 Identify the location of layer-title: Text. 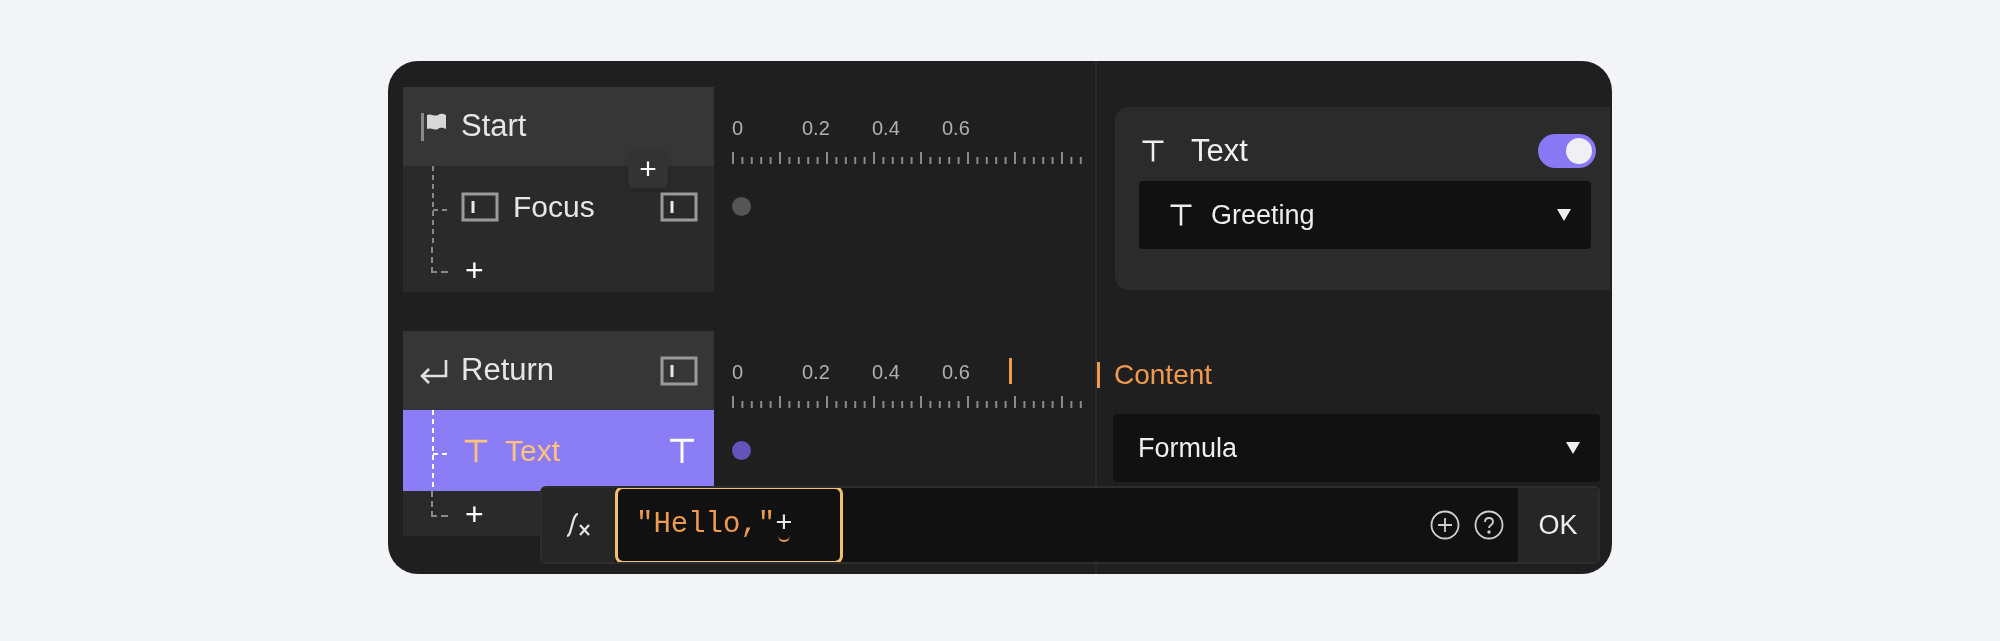
(1220, 150).